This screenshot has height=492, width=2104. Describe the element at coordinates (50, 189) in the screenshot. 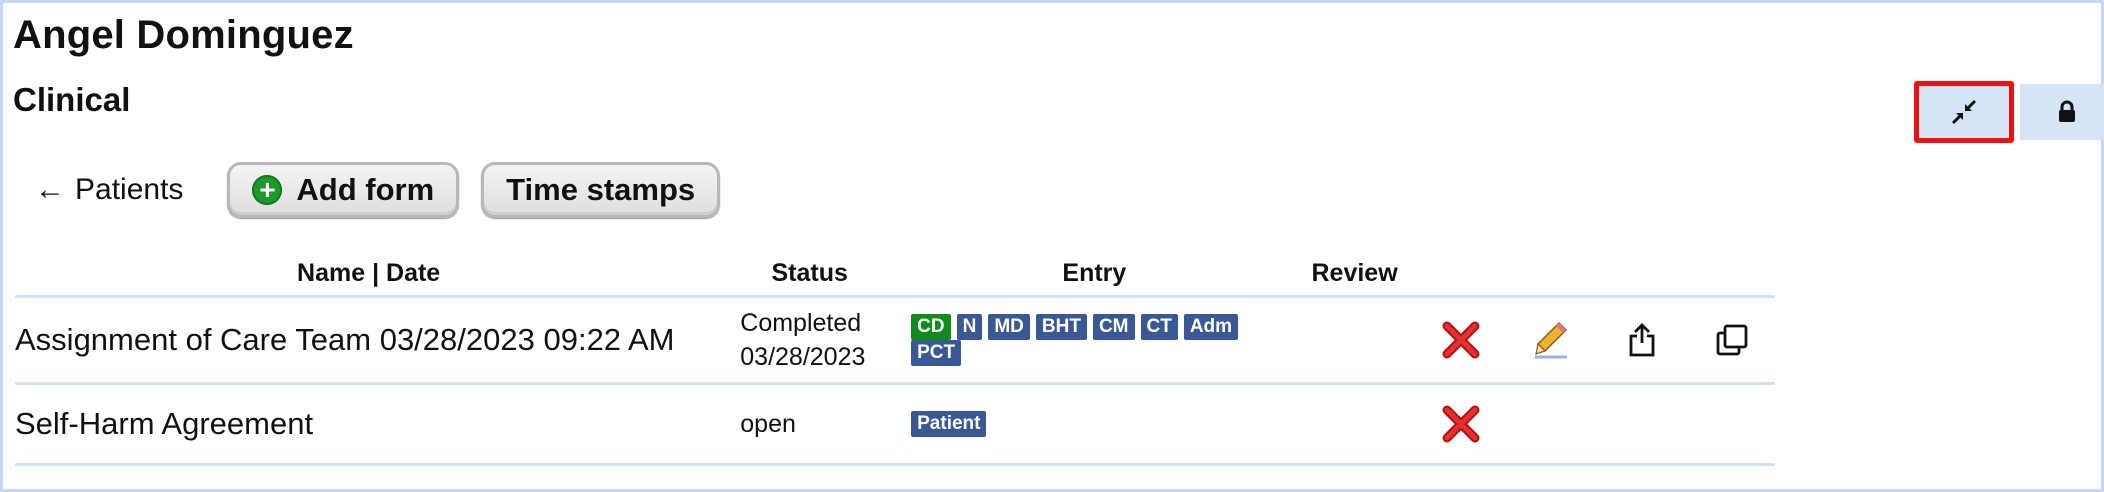

I see `left-arrow-icon: ←` at that location.